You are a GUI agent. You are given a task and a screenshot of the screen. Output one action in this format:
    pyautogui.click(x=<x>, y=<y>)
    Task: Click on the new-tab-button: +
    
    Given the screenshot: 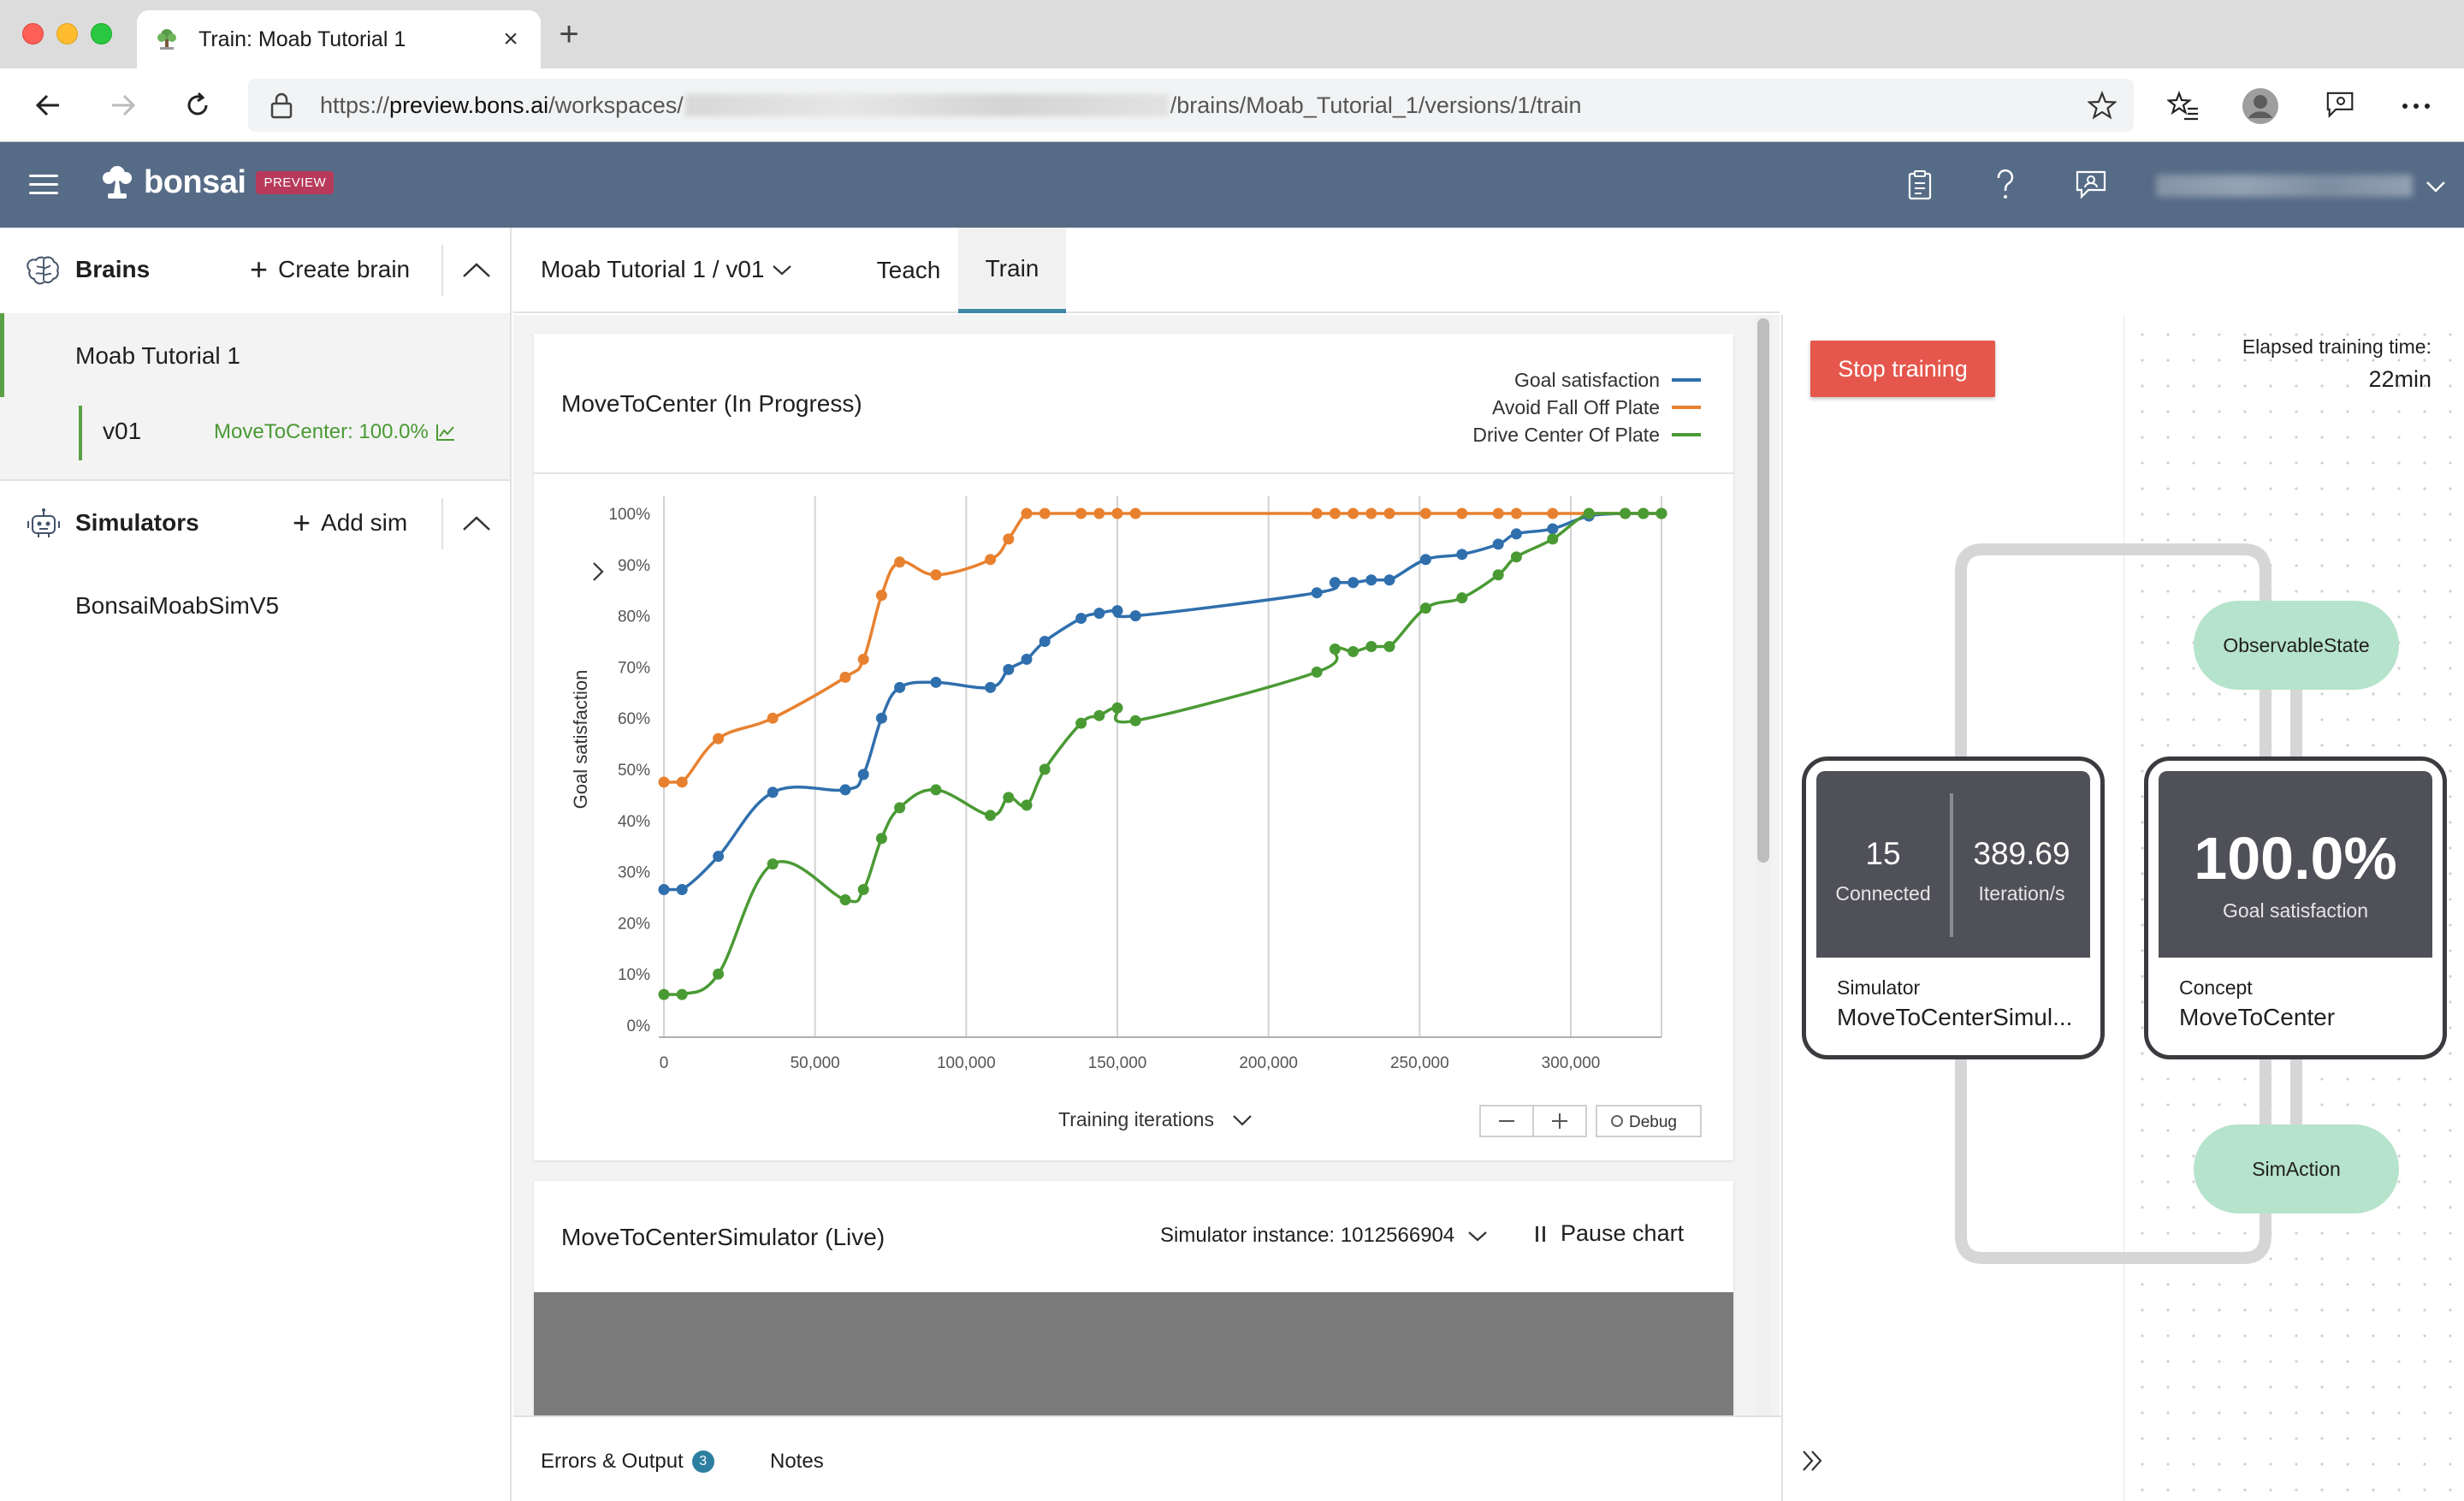 What is the action you would take?
    pyautogui.click(x=569, y=35)
    